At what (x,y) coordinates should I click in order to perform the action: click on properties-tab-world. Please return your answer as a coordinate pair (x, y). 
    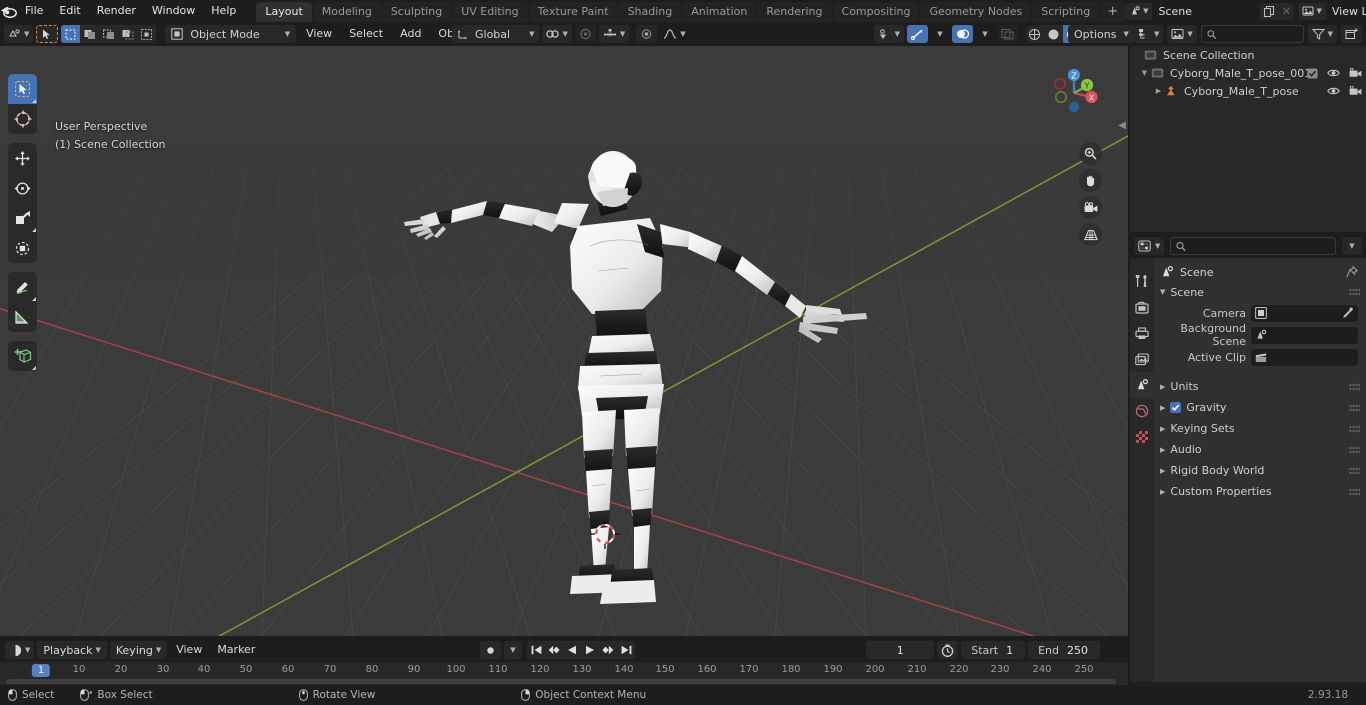
    Looking at the image, I should click on (1142, 411).